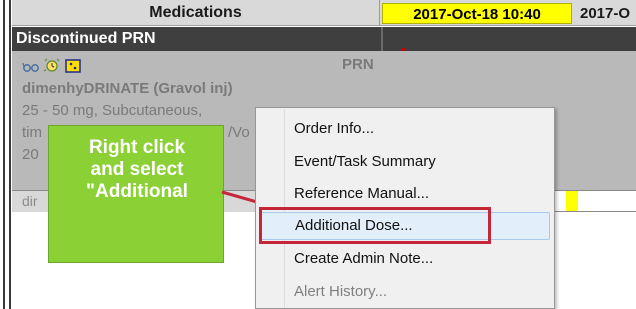 The image size is (636, 309). I want to click on prn-tag: PRN, so click(358, 64).